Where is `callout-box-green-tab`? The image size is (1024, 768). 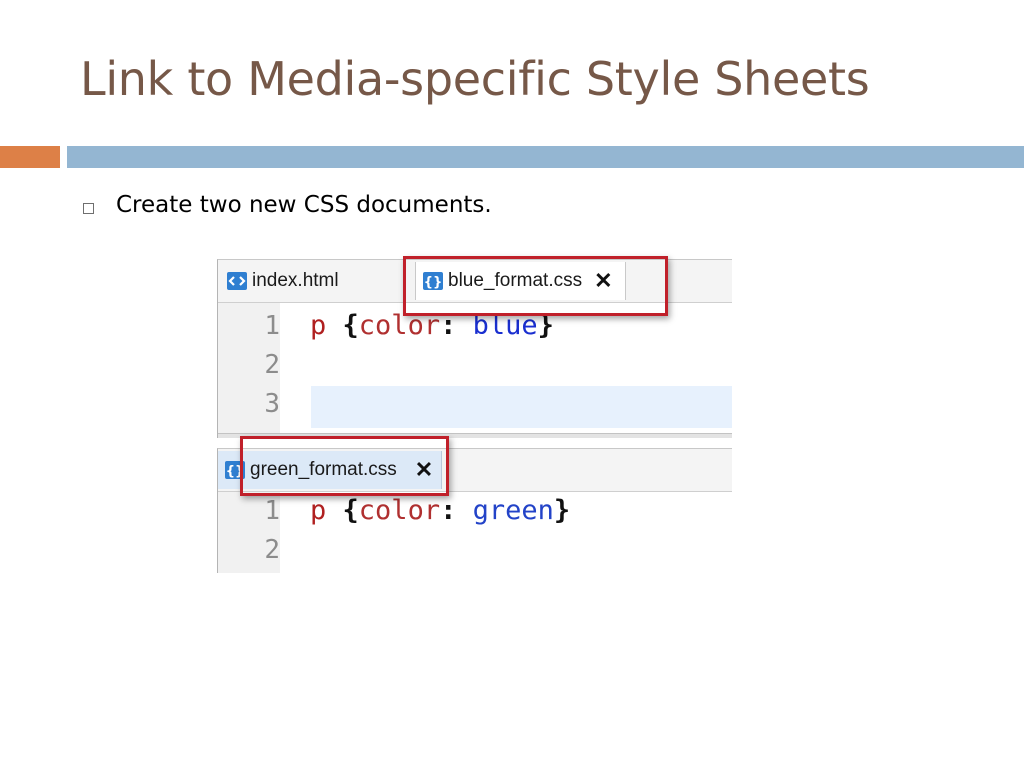 callout-box-green-tab is located at coordinates (344, 466).